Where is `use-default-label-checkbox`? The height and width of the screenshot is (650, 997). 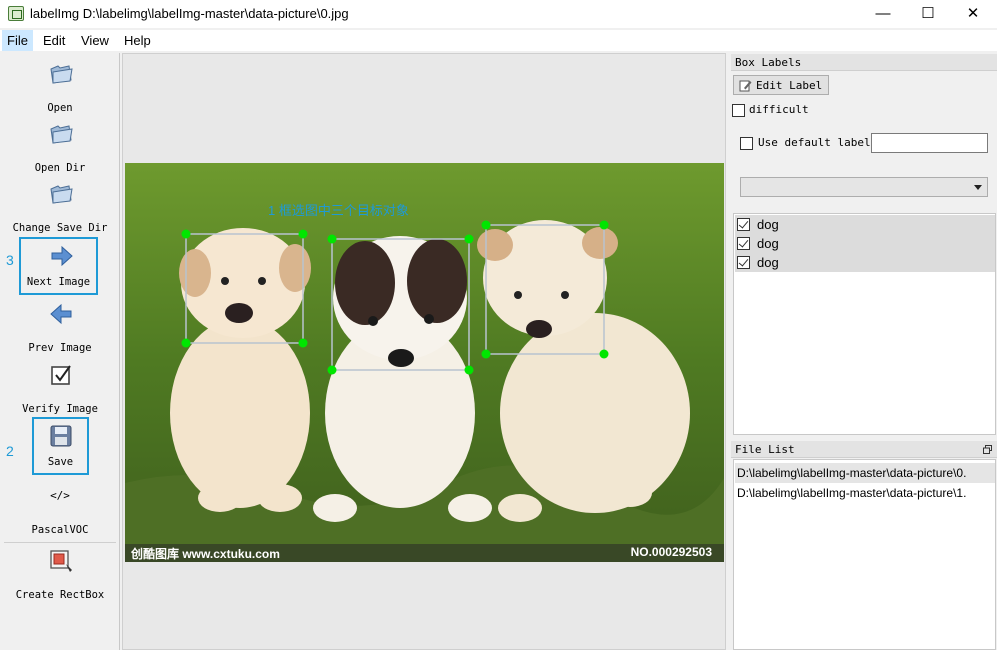 use-default-label-checkbox is located at coordinates (746, 143).